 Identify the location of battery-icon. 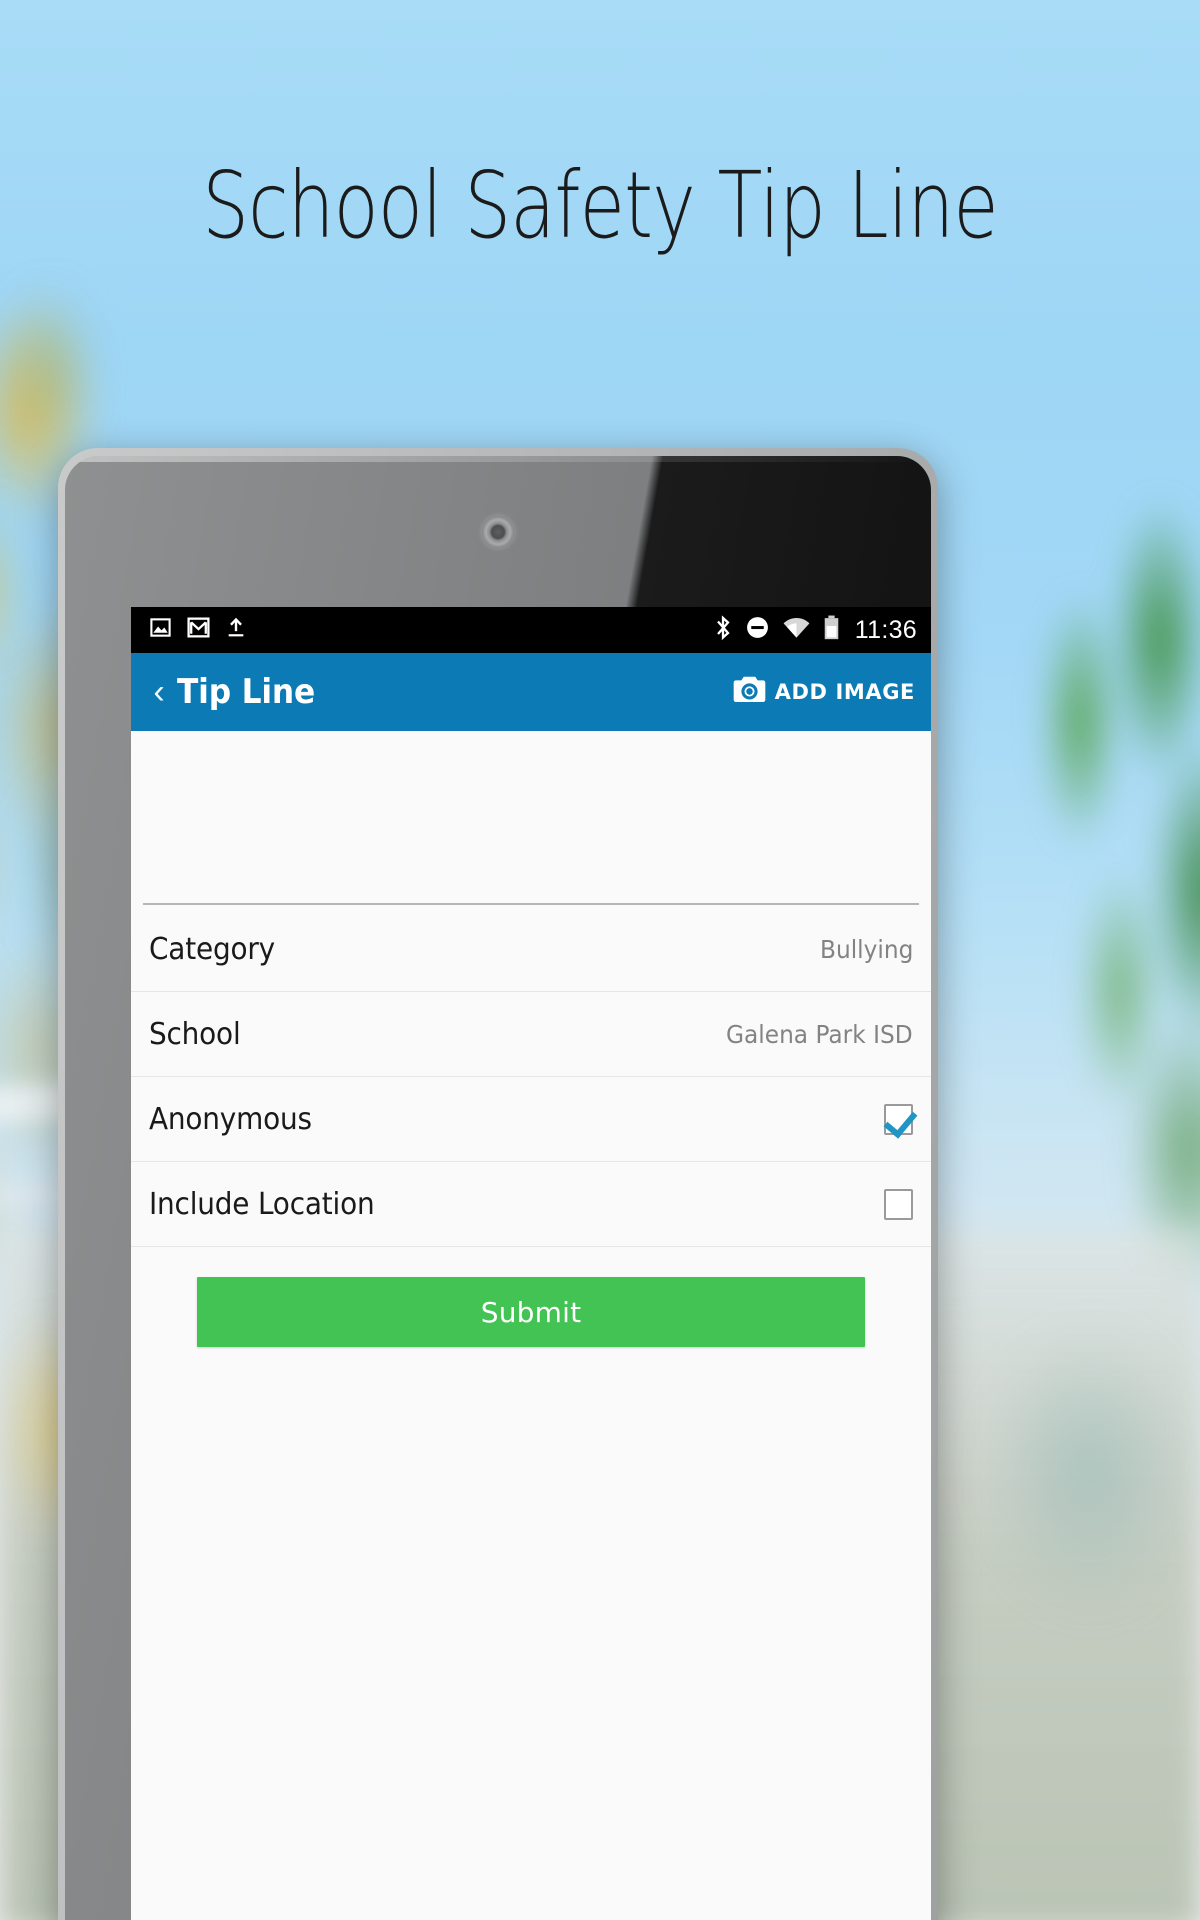
(831, 630).